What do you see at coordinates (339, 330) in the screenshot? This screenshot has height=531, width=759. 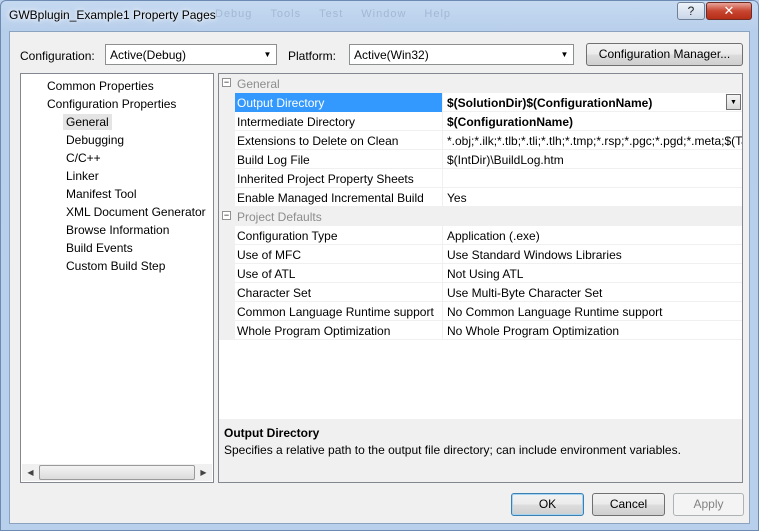 I see `property-name: Whole Program Optimization` at bounding box center [339, 330].